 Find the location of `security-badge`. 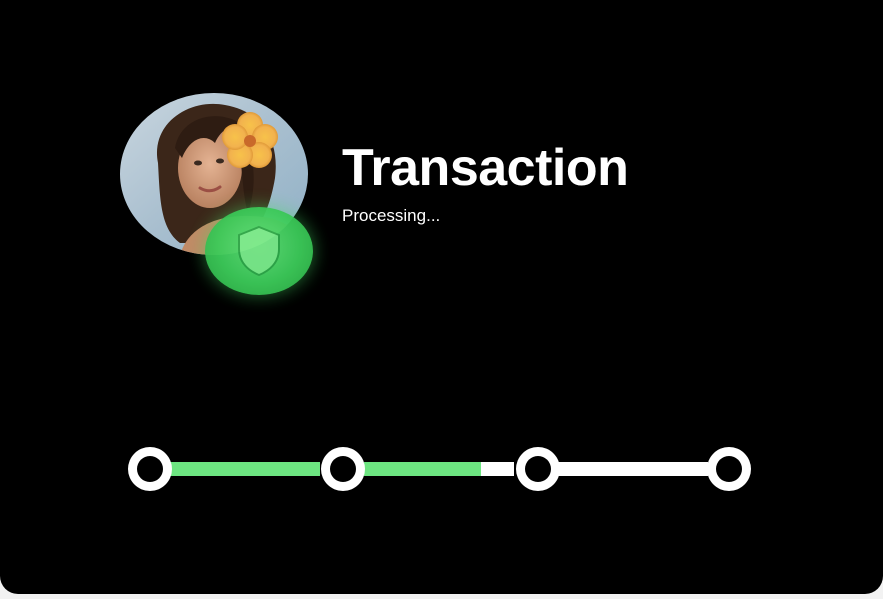

security-badge is located at coordinates (259, 251).